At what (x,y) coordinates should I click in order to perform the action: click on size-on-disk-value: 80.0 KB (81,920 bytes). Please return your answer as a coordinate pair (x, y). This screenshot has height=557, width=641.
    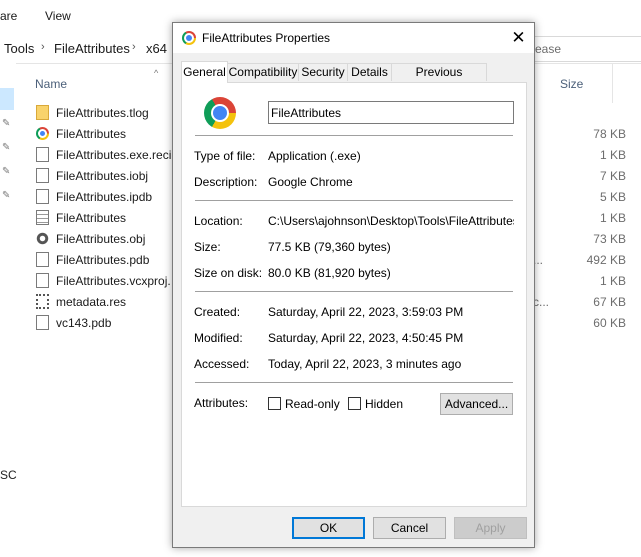
    Looking at the image, I should click on (329, 273).